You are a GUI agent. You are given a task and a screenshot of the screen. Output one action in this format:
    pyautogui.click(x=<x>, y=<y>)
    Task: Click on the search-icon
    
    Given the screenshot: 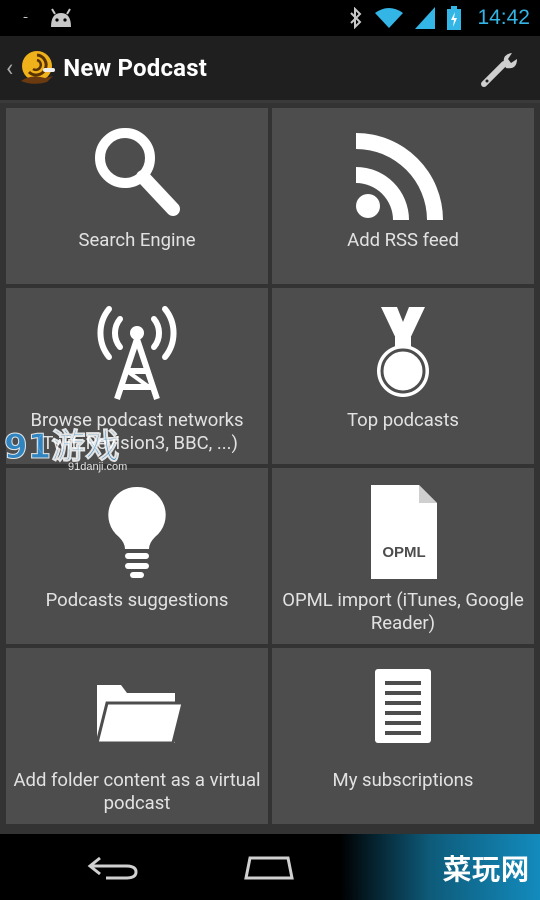 What is the action you would take?
    pyautogui.click(x=137, y=172)
    